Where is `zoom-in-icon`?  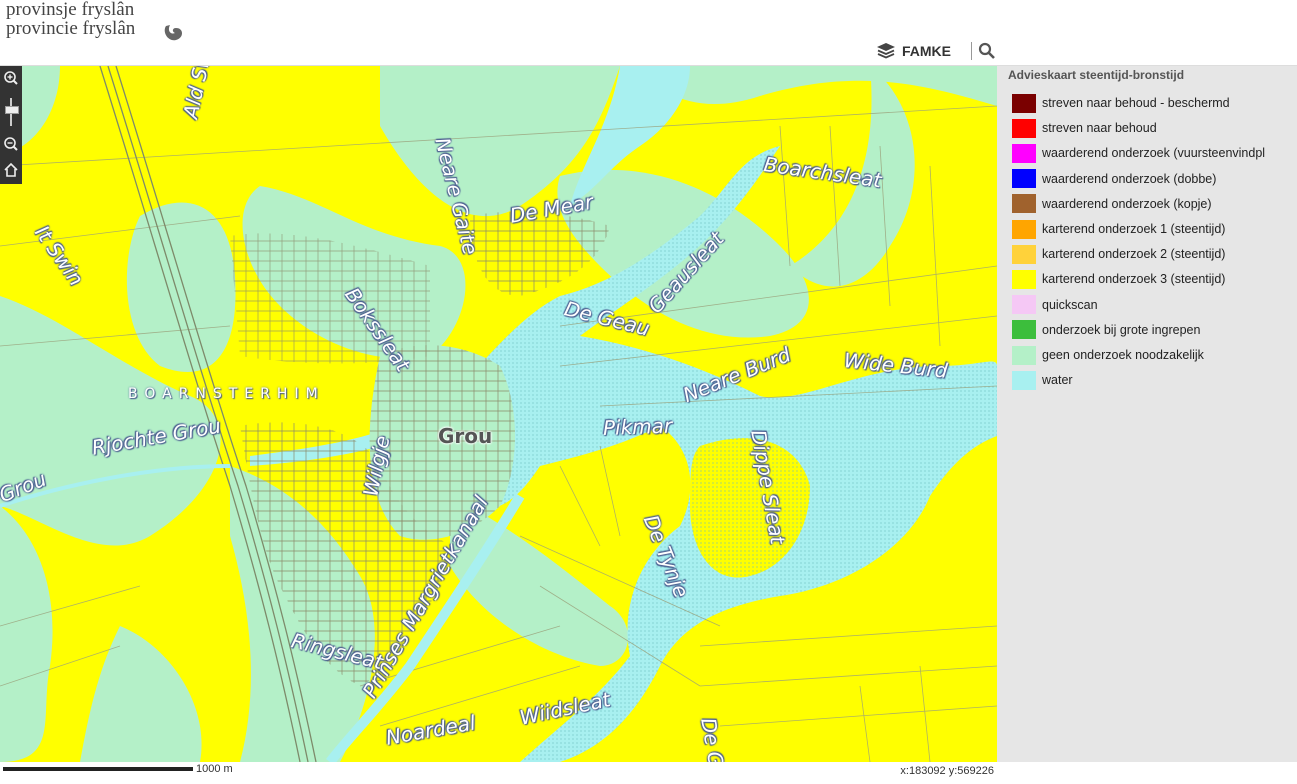 zoom-in-icon is located at coordinates (11, 78).